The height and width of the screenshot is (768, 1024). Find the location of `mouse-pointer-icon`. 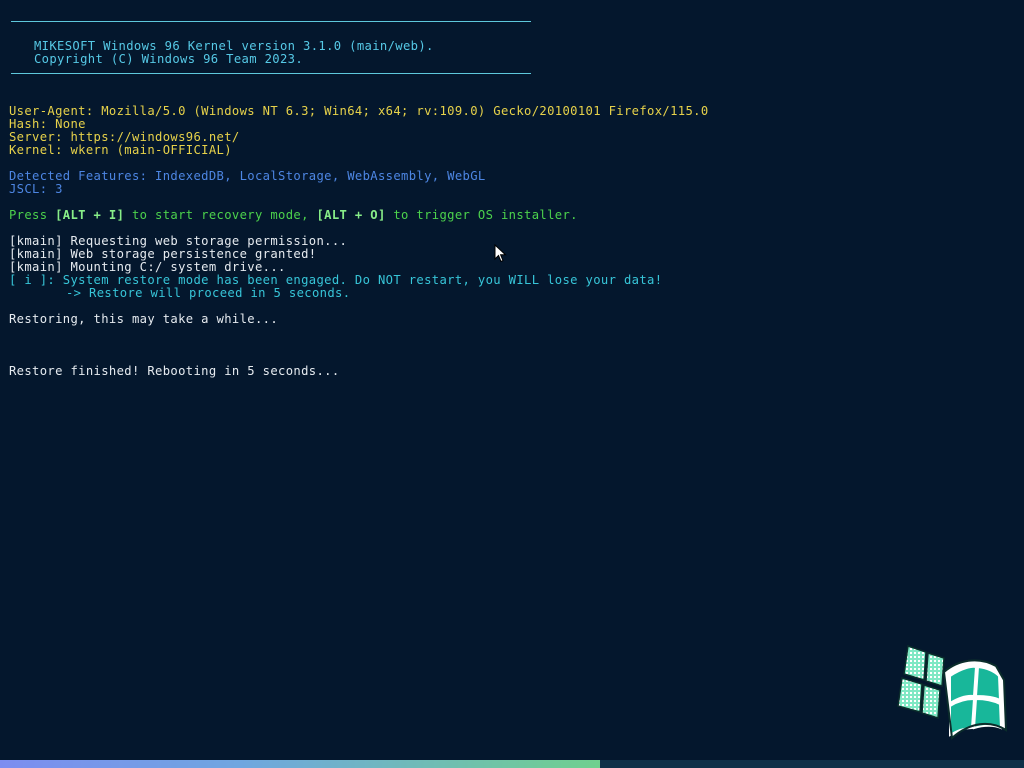

mouse-pointer-icon is located at coordinates (500, 253).